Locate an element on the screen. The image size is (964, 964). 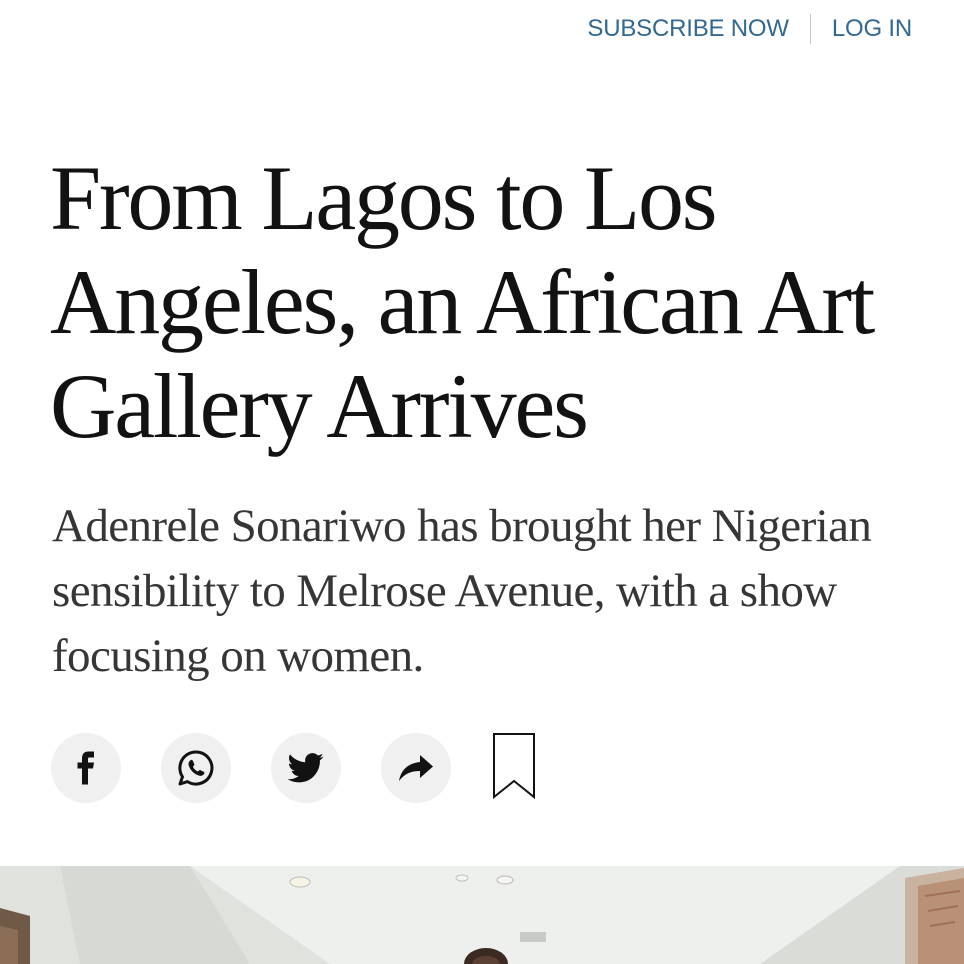
twitter-icon is located at coordinates (306, 768).